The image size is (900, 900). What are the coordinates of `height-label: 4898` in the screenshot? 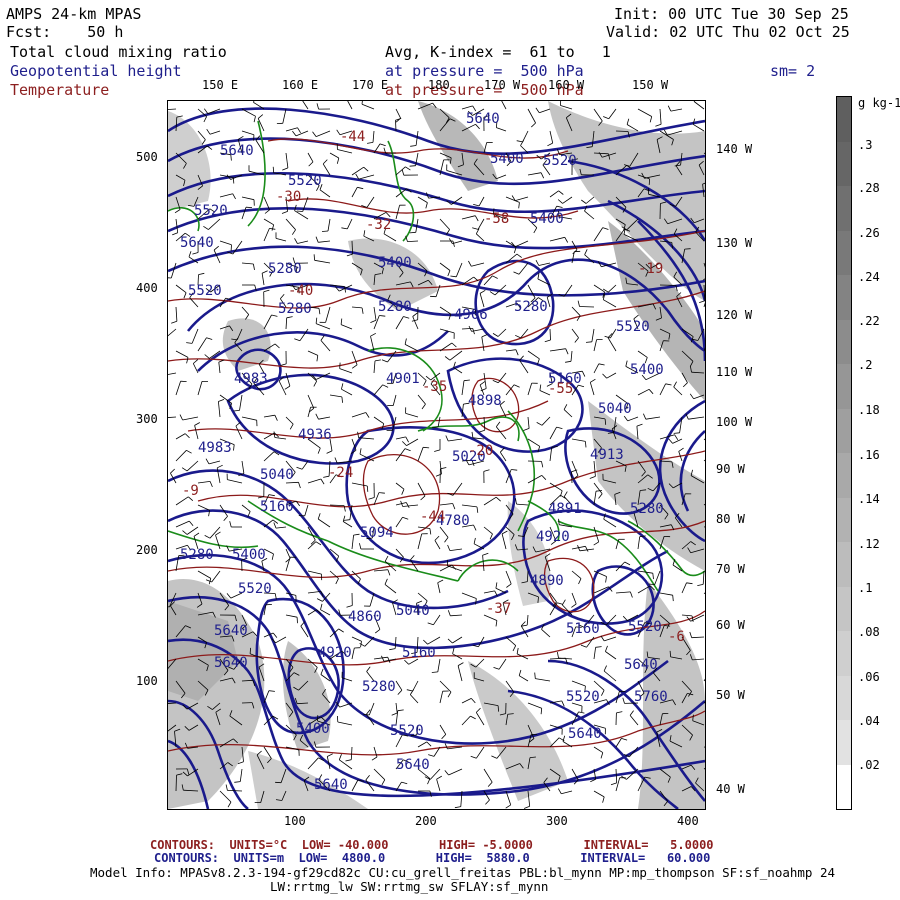 It's located at (485, 401).